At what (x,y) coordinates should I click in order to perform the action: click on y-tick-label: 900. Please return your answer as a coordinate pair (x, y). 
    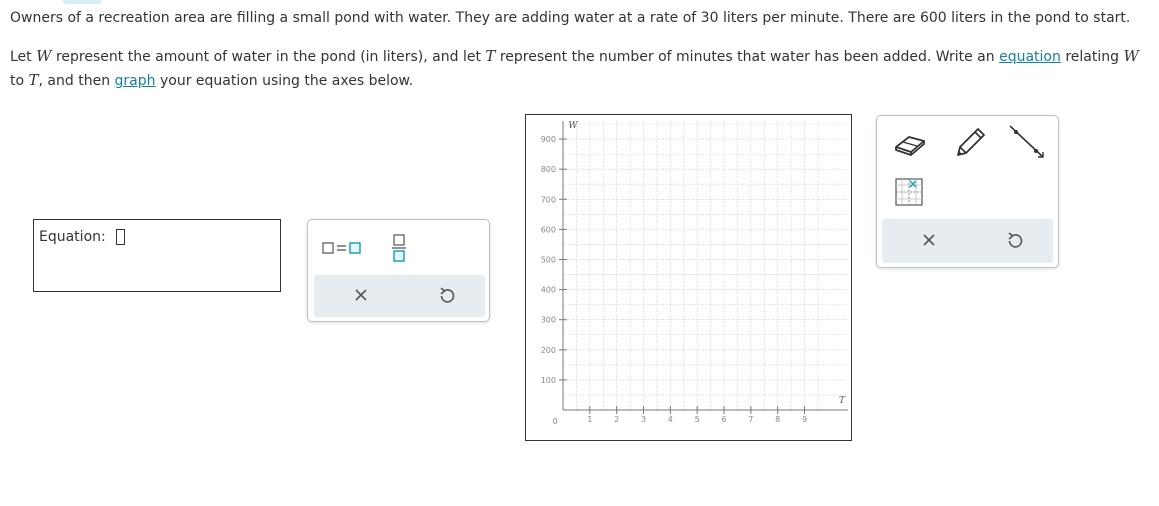
    Looking at the image, I should click on (548, 139).